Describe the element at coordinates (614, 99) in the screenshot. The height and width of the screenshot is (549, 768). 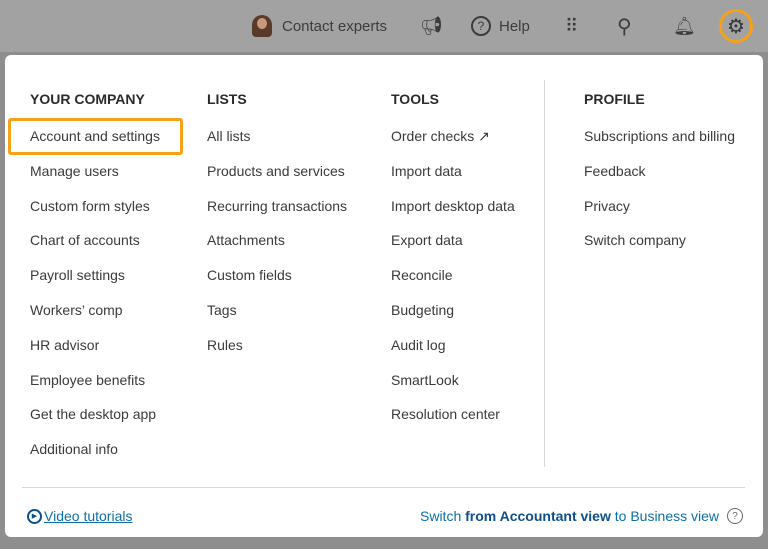
I see `column-heading: PROFILE` at that location.